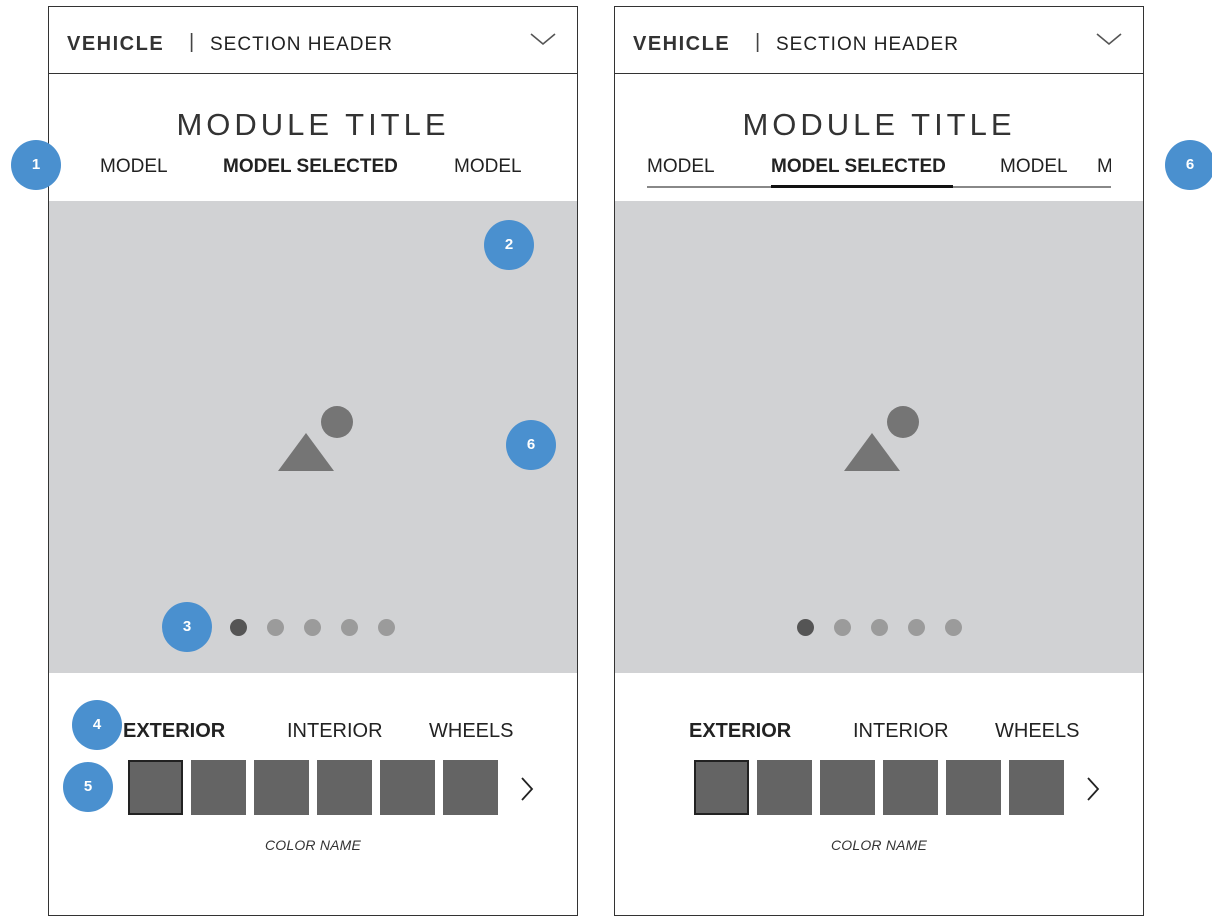  Describe the element at coordinates (36, 165) in the screenshot. I see `annotation-badge: 1` at that location.